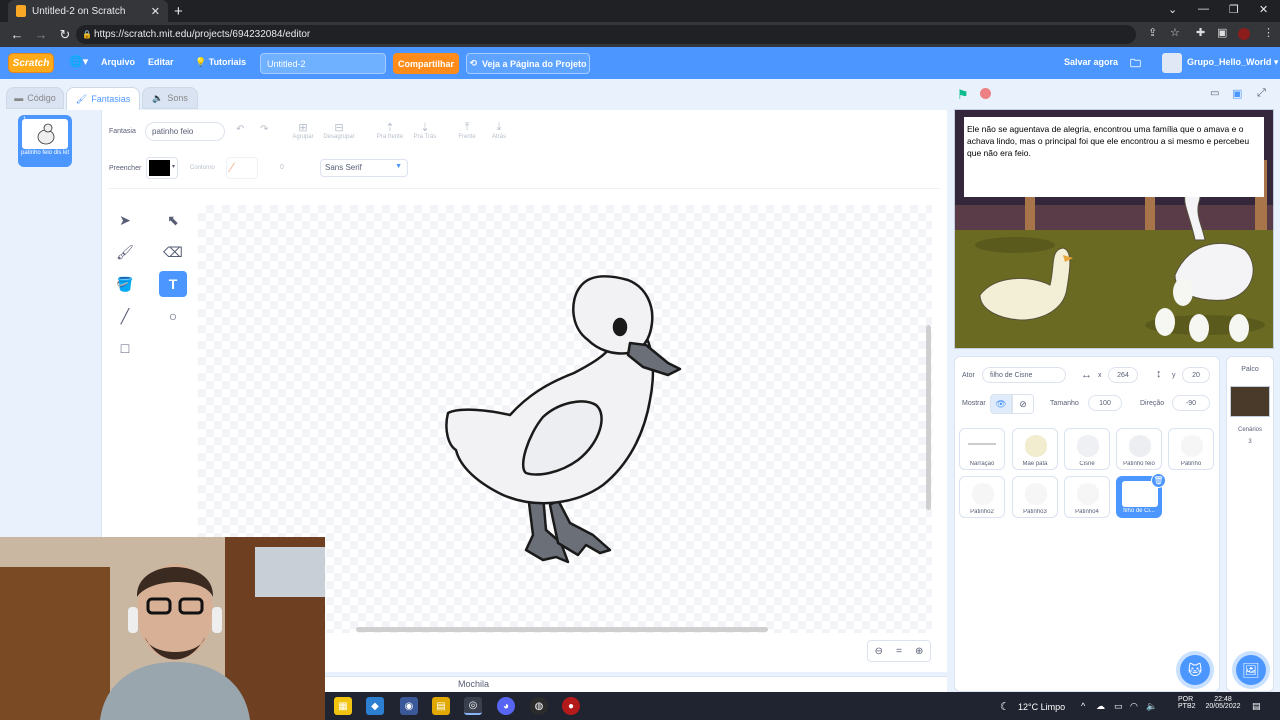 The image size is (1280, 720). What do you see at coordinates (125, 316) in the screenshot?
I see `line-tool-icon: ╱` at bounding box center [125, 316].